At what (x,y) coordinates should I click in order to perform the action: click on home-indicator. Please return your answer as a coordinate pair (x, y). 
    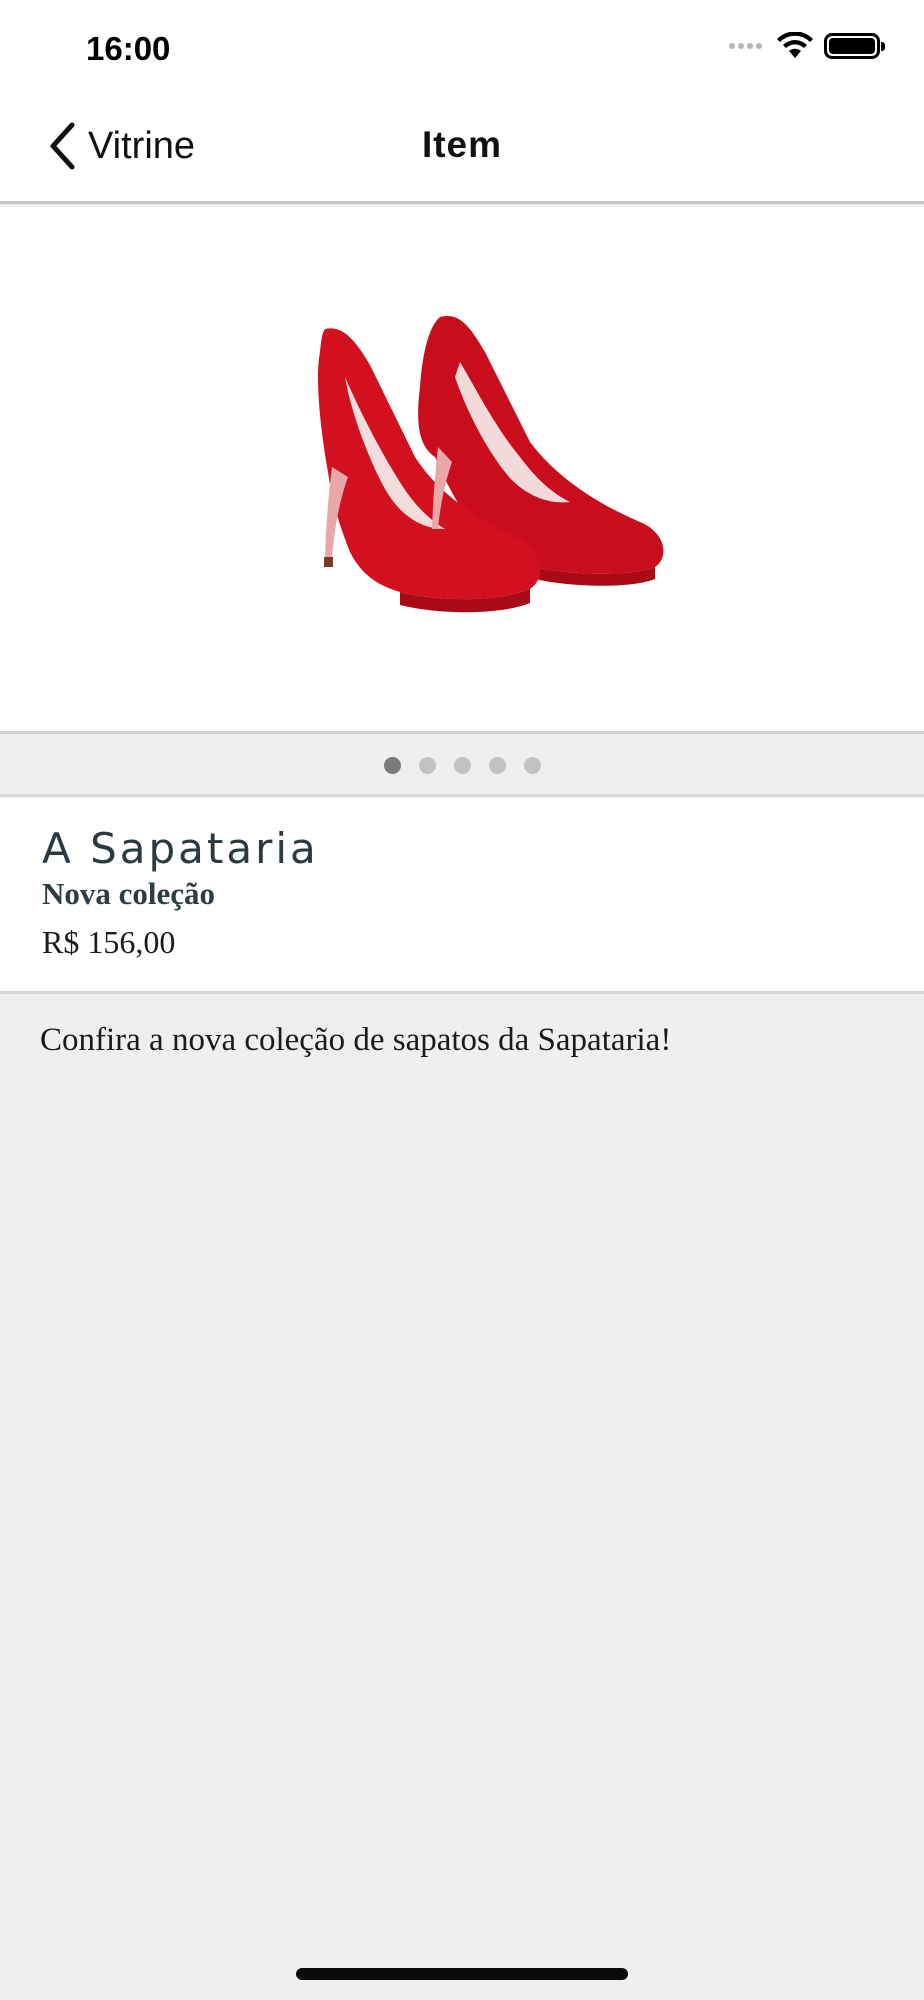
    Looking at the image, I should click on (462, 1974).